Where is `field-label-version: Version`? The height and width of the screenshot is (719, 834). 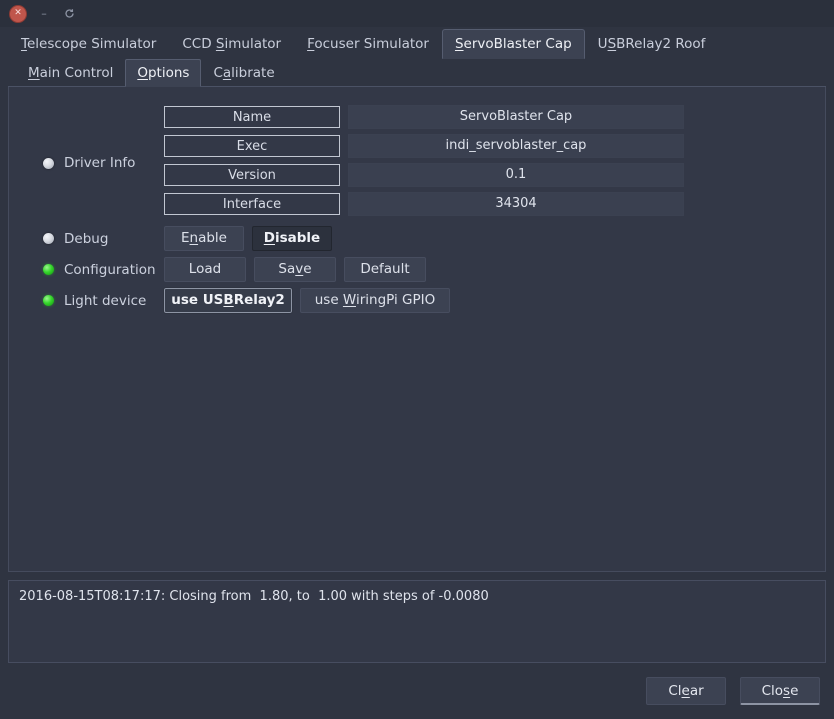
field-label-version: Version is located at coordinates (252, 175).